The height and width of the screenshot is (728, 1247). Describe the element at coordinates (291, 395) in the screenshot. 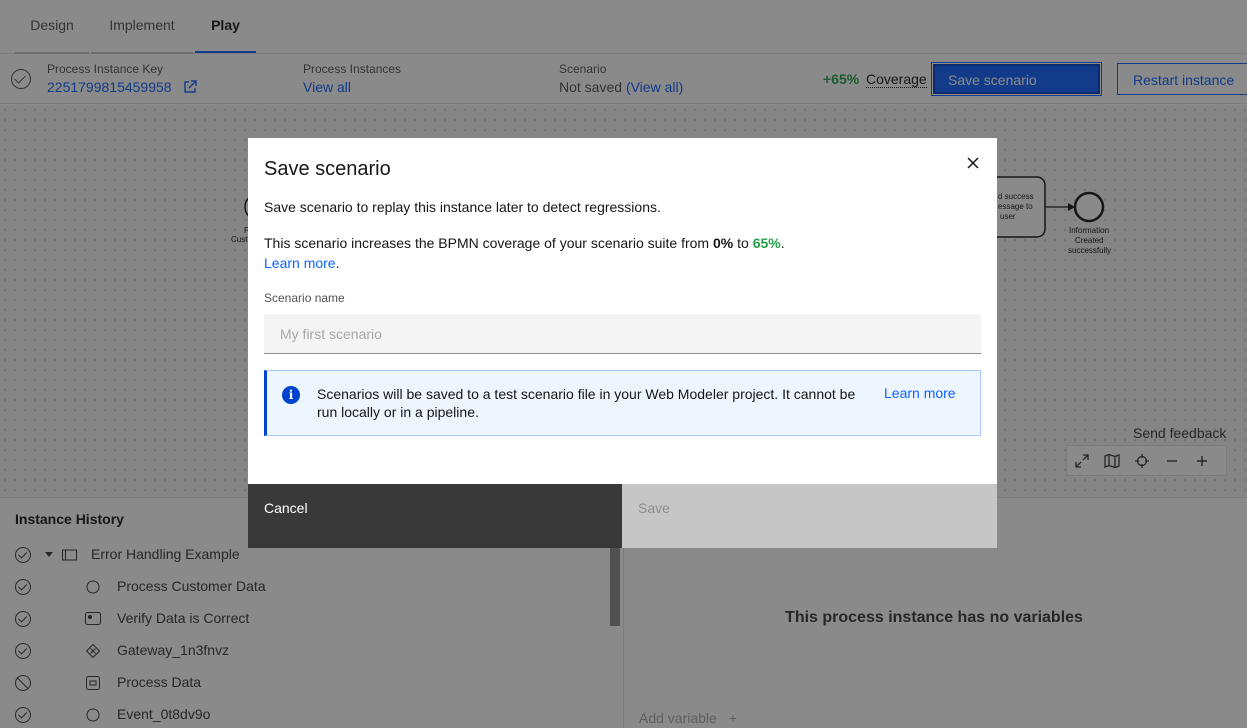

I see `info-icon: i` at that location.